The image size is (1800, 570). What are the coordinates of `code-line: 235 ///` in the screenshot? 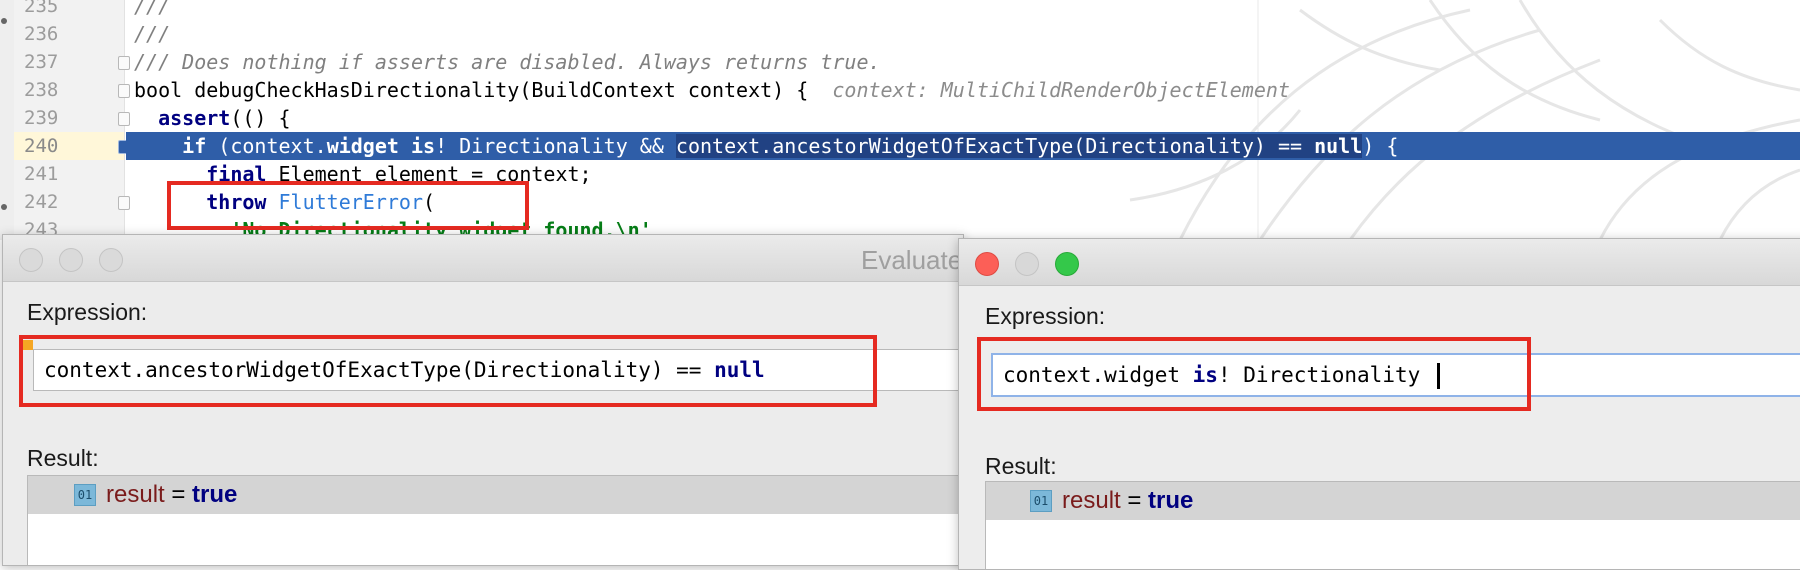 It's located at (900, 10).